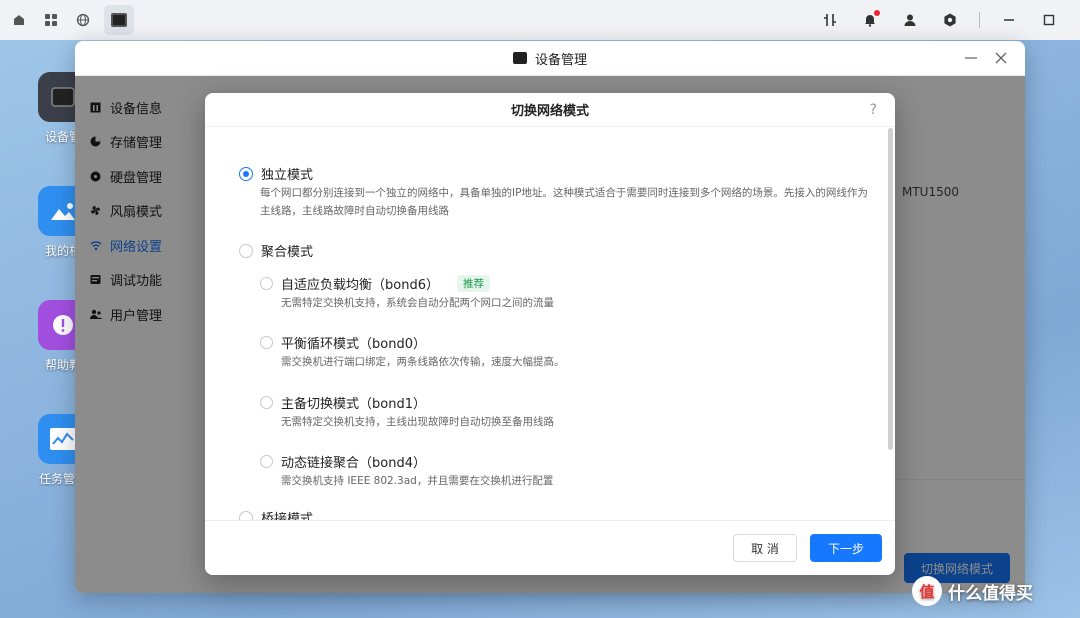 Image resolution: width=1080 pixels, height=618 pixels. I want to click on recommended-badge: 推荐, so click(473, 283).